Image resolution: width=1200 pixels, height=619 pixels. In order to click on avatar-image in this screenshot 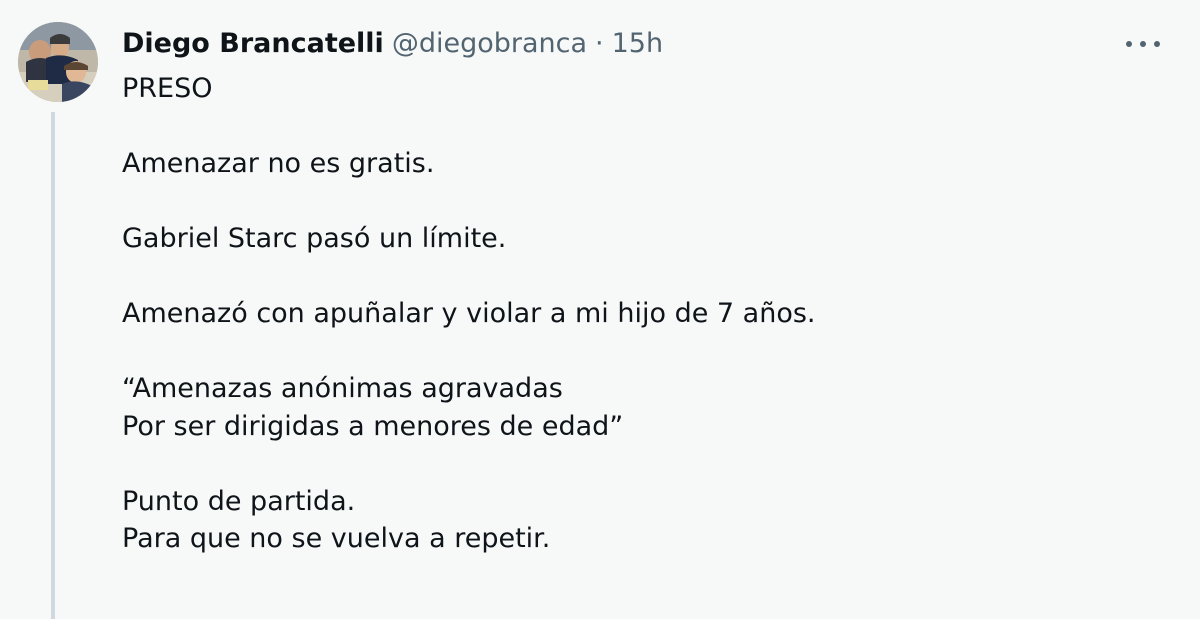, I will do `click(58, 62)`.